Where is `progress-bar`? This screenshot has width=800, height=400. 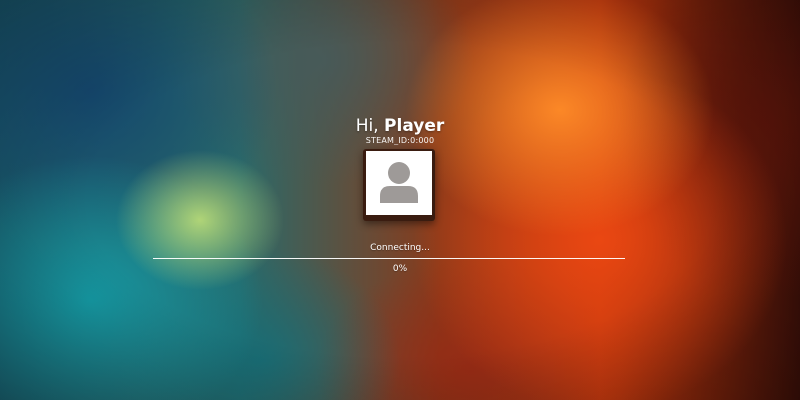
progress-bar is located at coordinates (389, 258).